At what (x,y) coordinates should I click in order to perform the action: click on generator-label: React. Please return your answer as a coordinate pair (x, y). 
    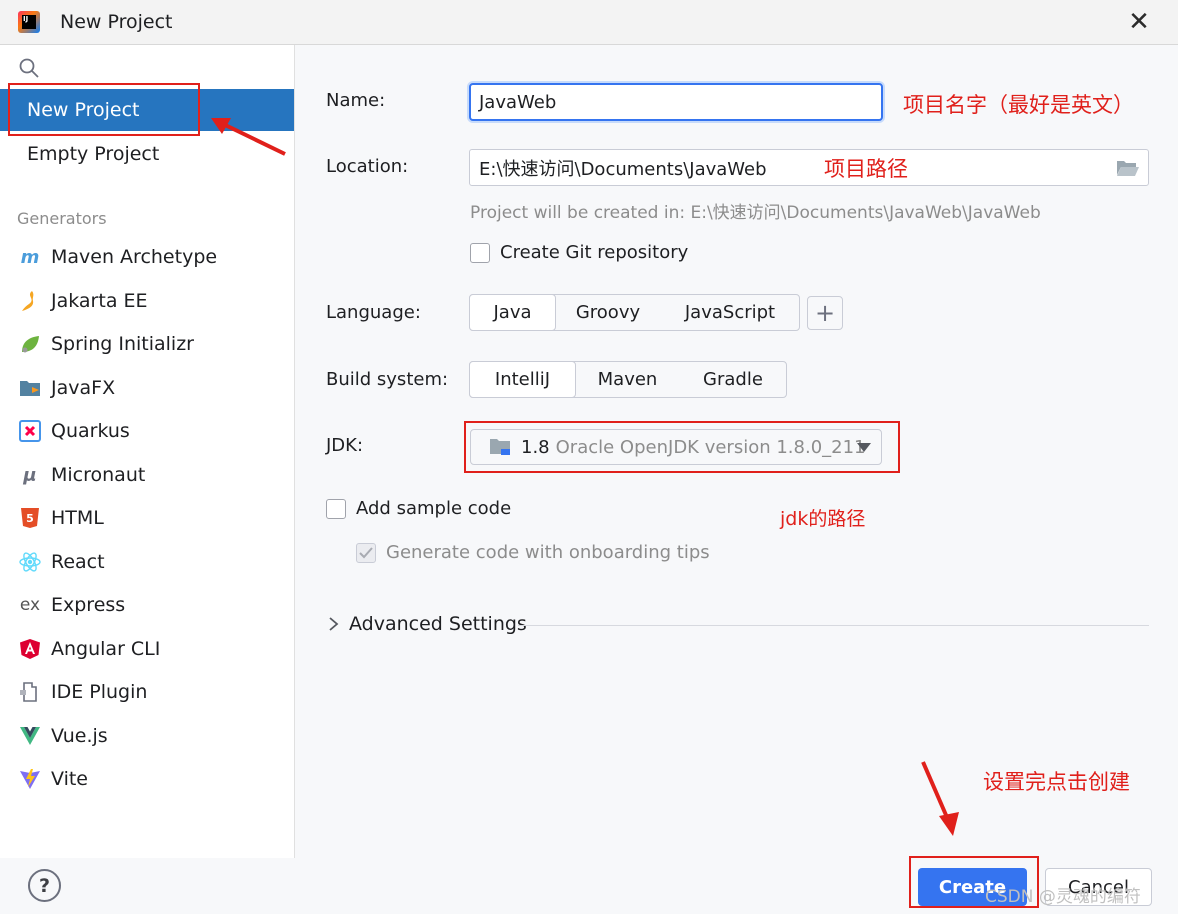
    Looking at the image, I should click on (78, 562).